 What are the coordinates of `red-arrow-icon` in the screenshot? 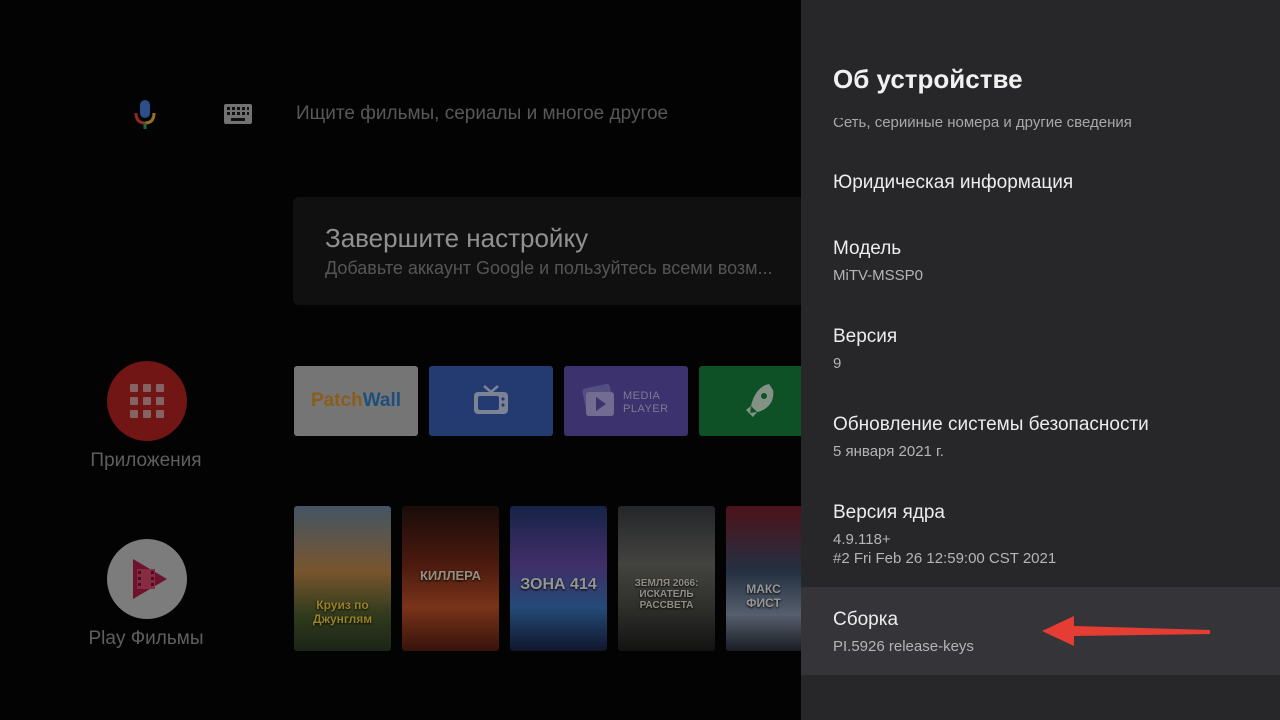 It's located at (1126, 631).